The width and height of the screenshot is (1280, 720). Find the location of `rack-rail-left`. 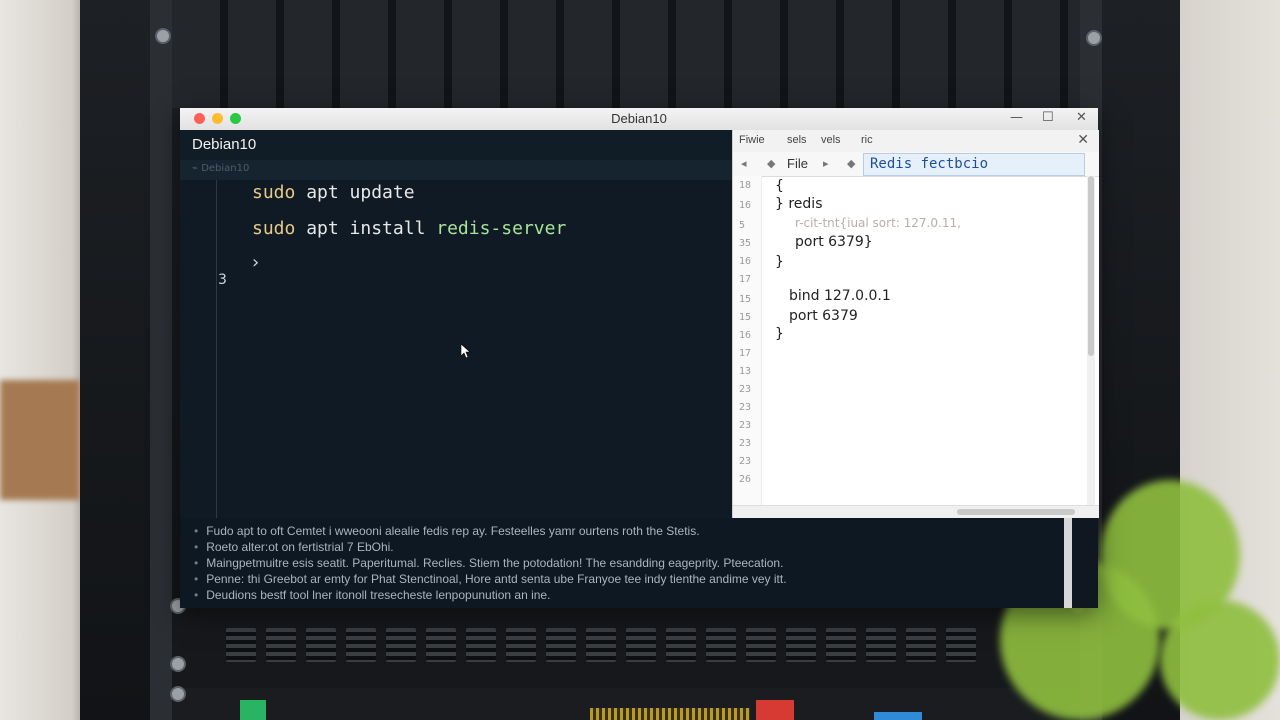

rack-rail-left is located at coordinates (161, 360).